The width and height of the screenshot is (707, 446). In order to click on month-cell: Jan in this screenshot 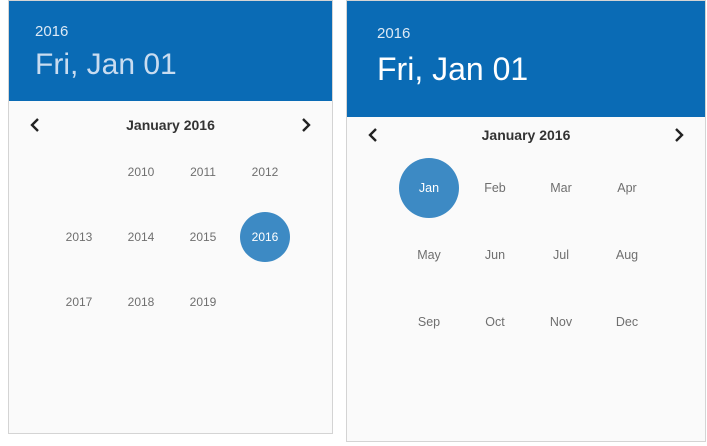, I will do `click(429, 188)`.